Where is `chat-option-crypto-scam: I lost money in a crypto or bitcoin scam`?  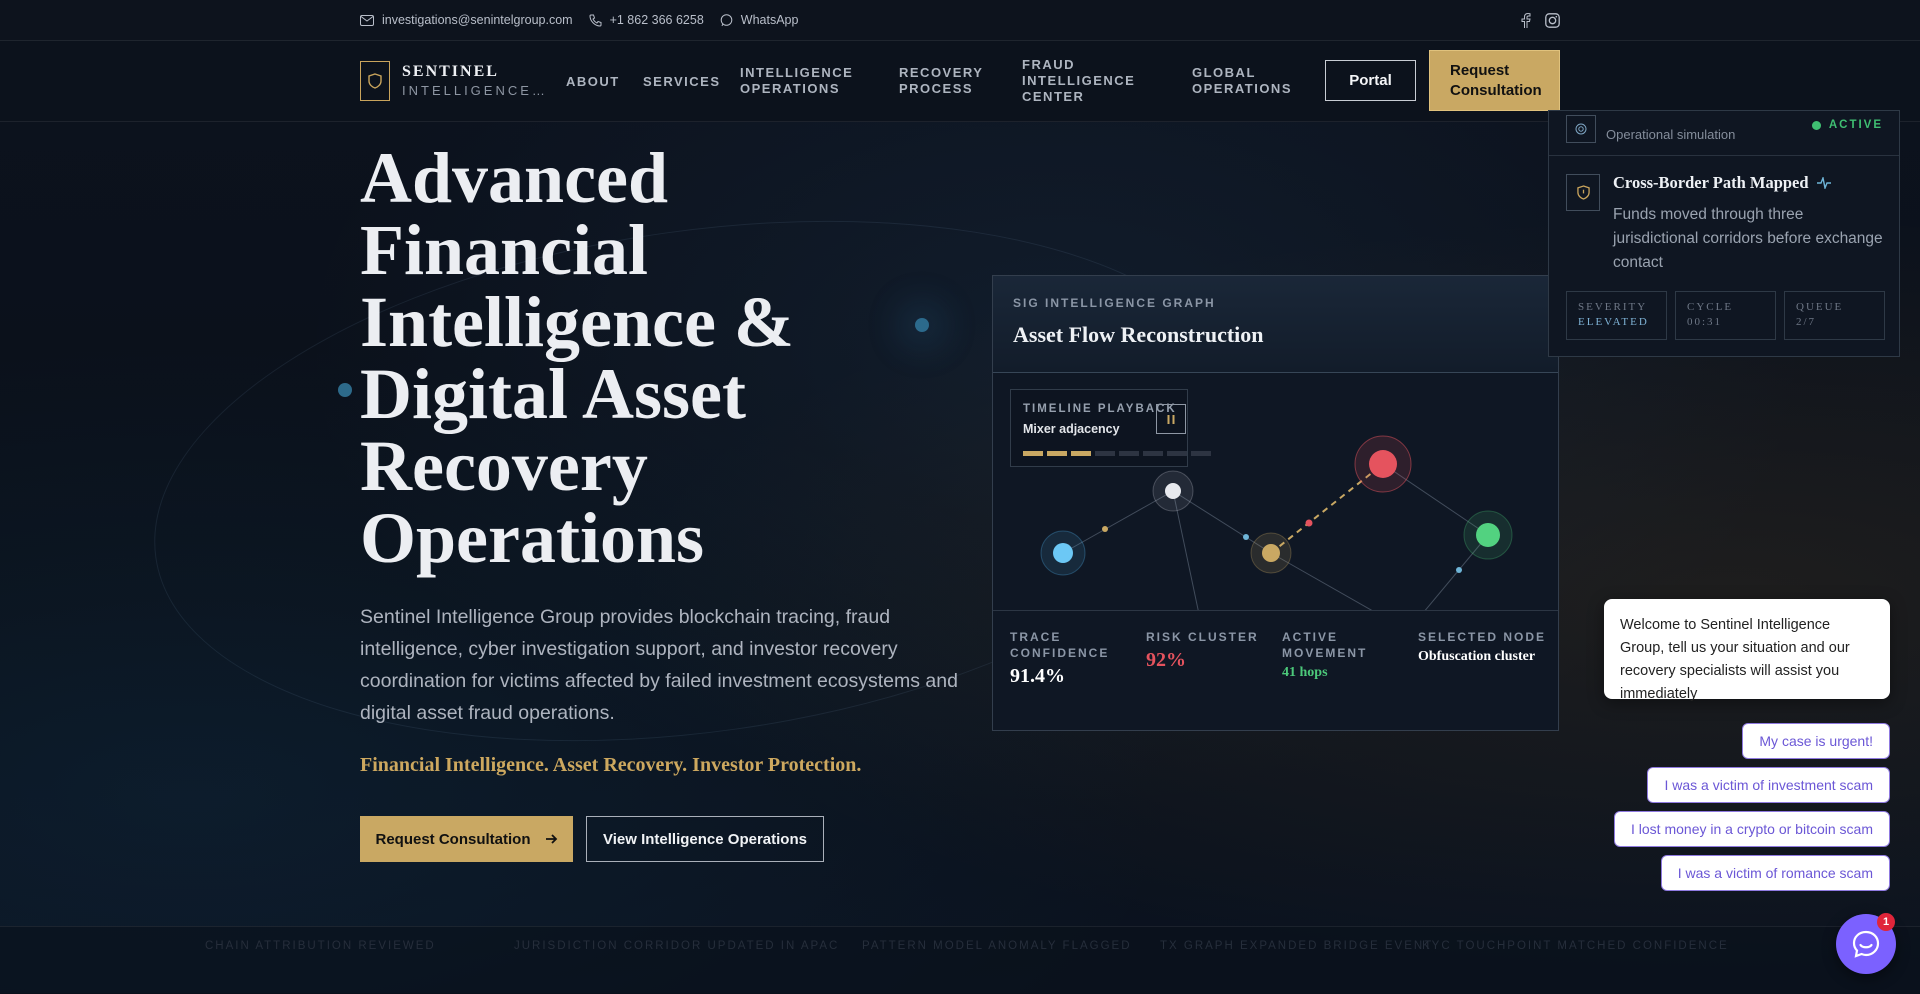 chat-option-crypto-scam: I lost money in a crypto or bitcoin scam is located at coordinates (1752, 829).